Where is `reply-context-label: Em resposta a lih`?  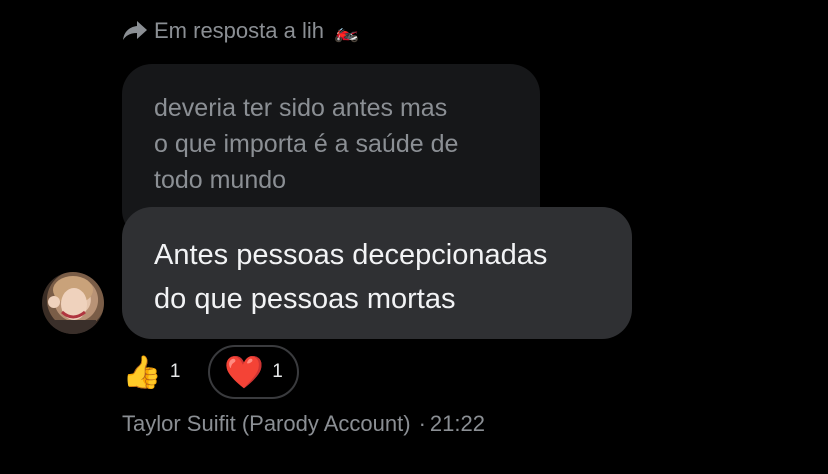 reply-context-label: Em resposta a lih is located at coordinates (239, 30).